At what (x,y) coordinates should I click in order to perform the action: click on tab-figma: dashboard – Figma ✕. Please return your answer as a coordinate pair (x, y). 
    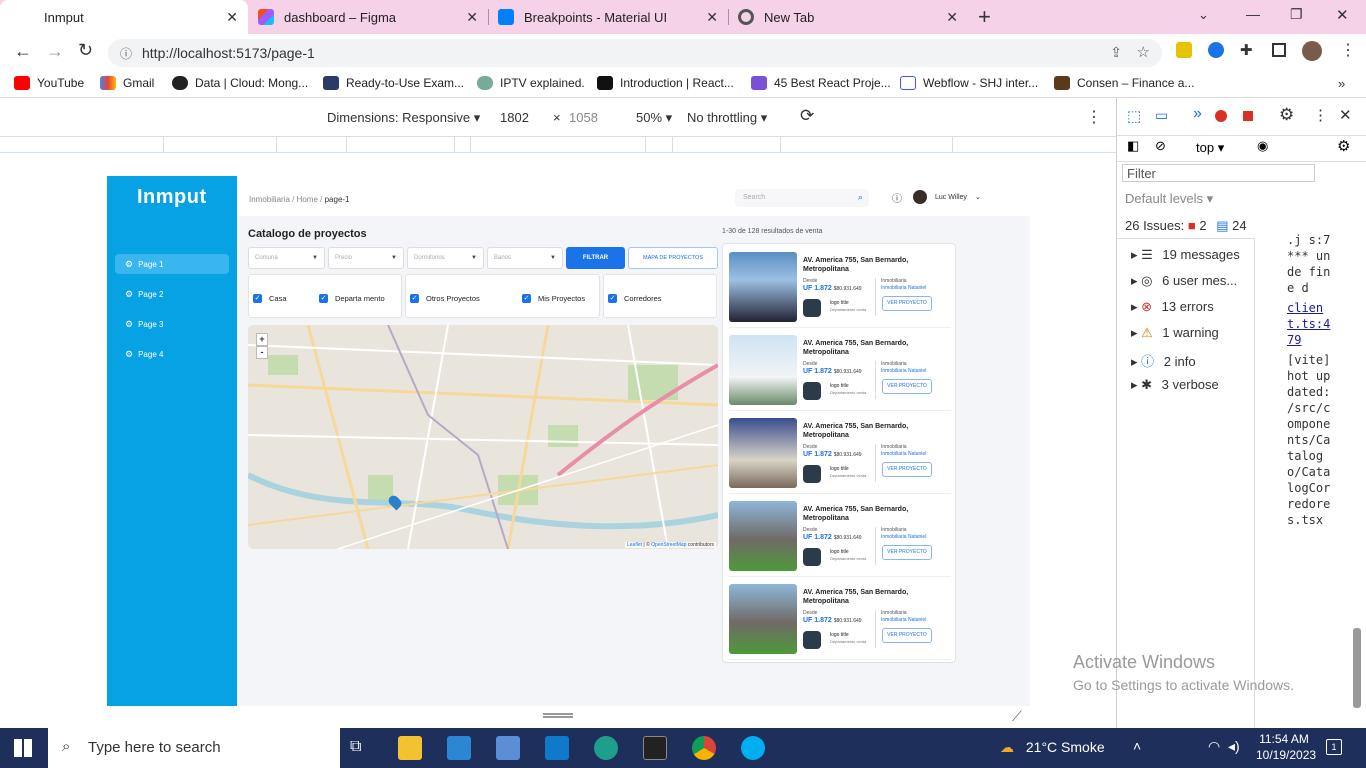
    Looking at the image, I should click on (368, 17).